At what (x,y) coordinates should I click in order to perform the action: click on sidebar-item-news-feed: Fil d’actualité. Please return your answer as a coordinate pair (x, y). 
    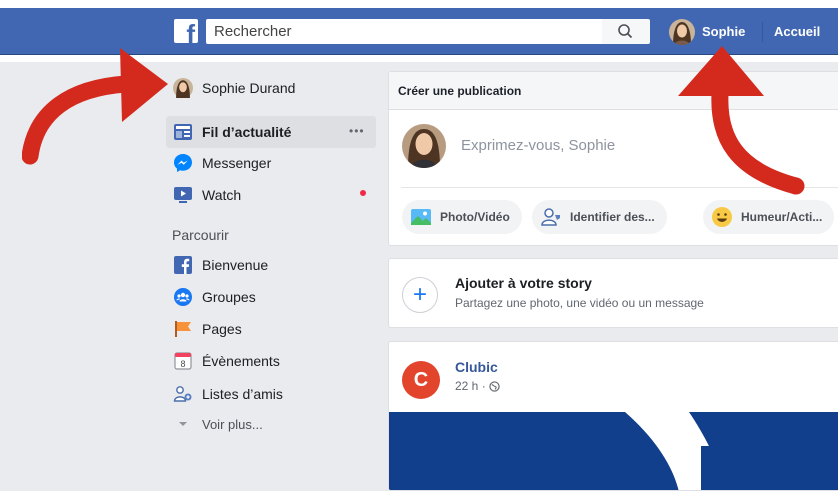
    Looking at the image, I should click on (231, 132).